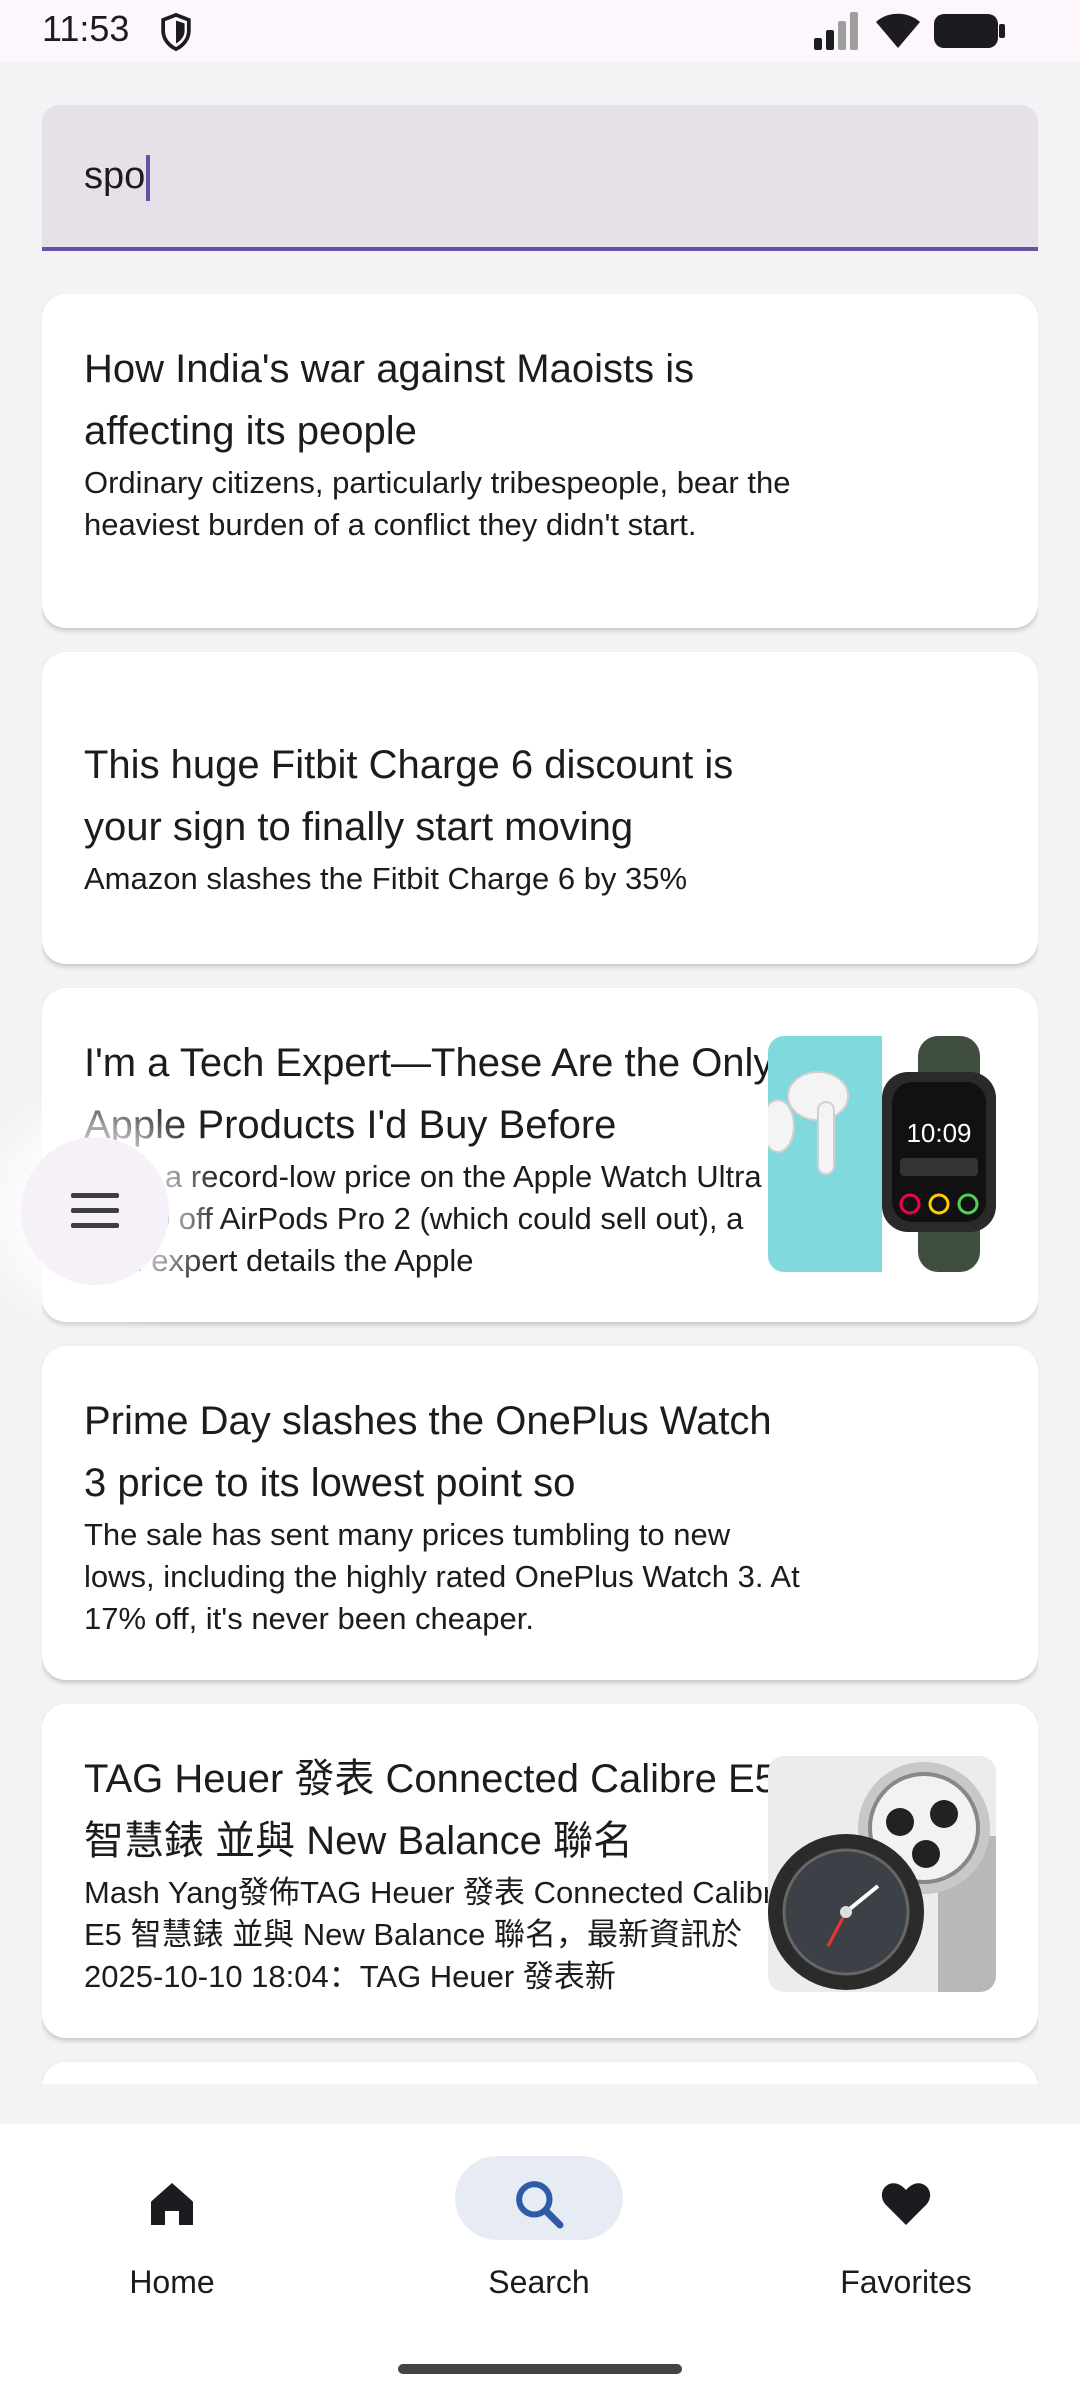 The width and height of the screenshot is (1080, 2400). I want to click on menu-icon, so click(95, 1210).